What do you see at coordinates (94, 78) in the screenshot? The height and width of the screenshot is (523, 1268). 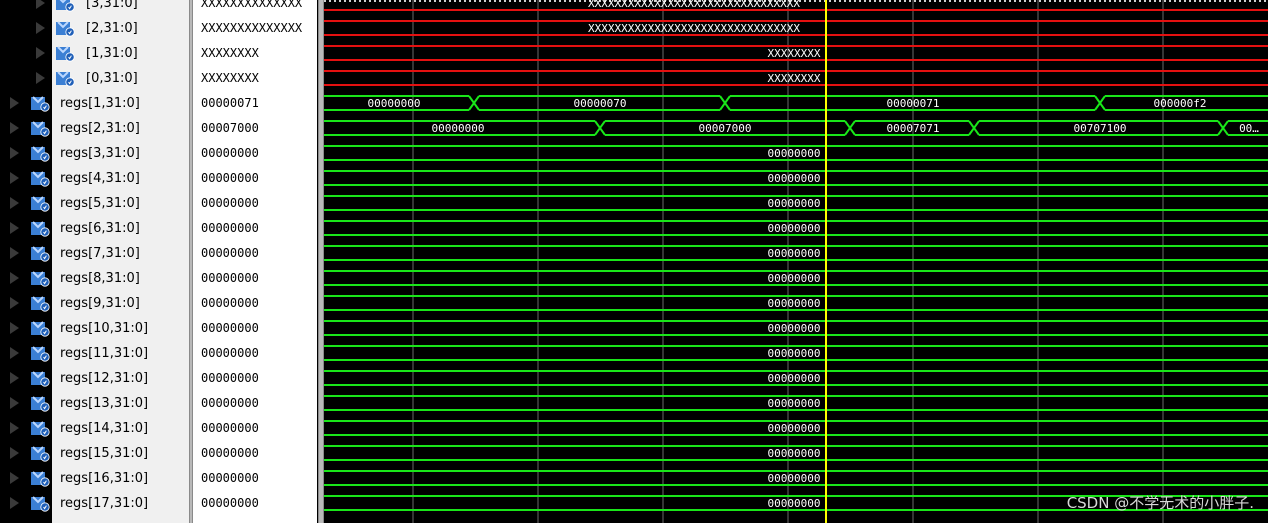 I see `signal-row: [0,31:0]` at bounding box center [94, 78].